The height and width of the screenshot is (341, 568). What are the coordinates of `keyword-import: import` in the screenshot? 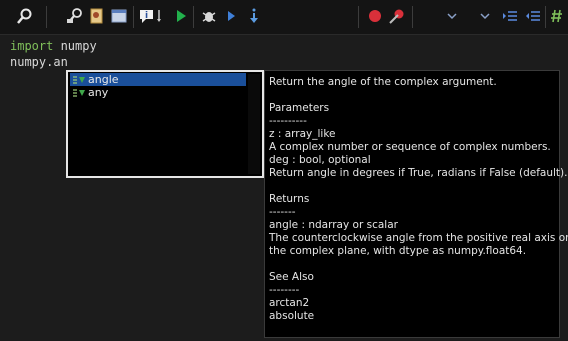 It's located at (32, 46).